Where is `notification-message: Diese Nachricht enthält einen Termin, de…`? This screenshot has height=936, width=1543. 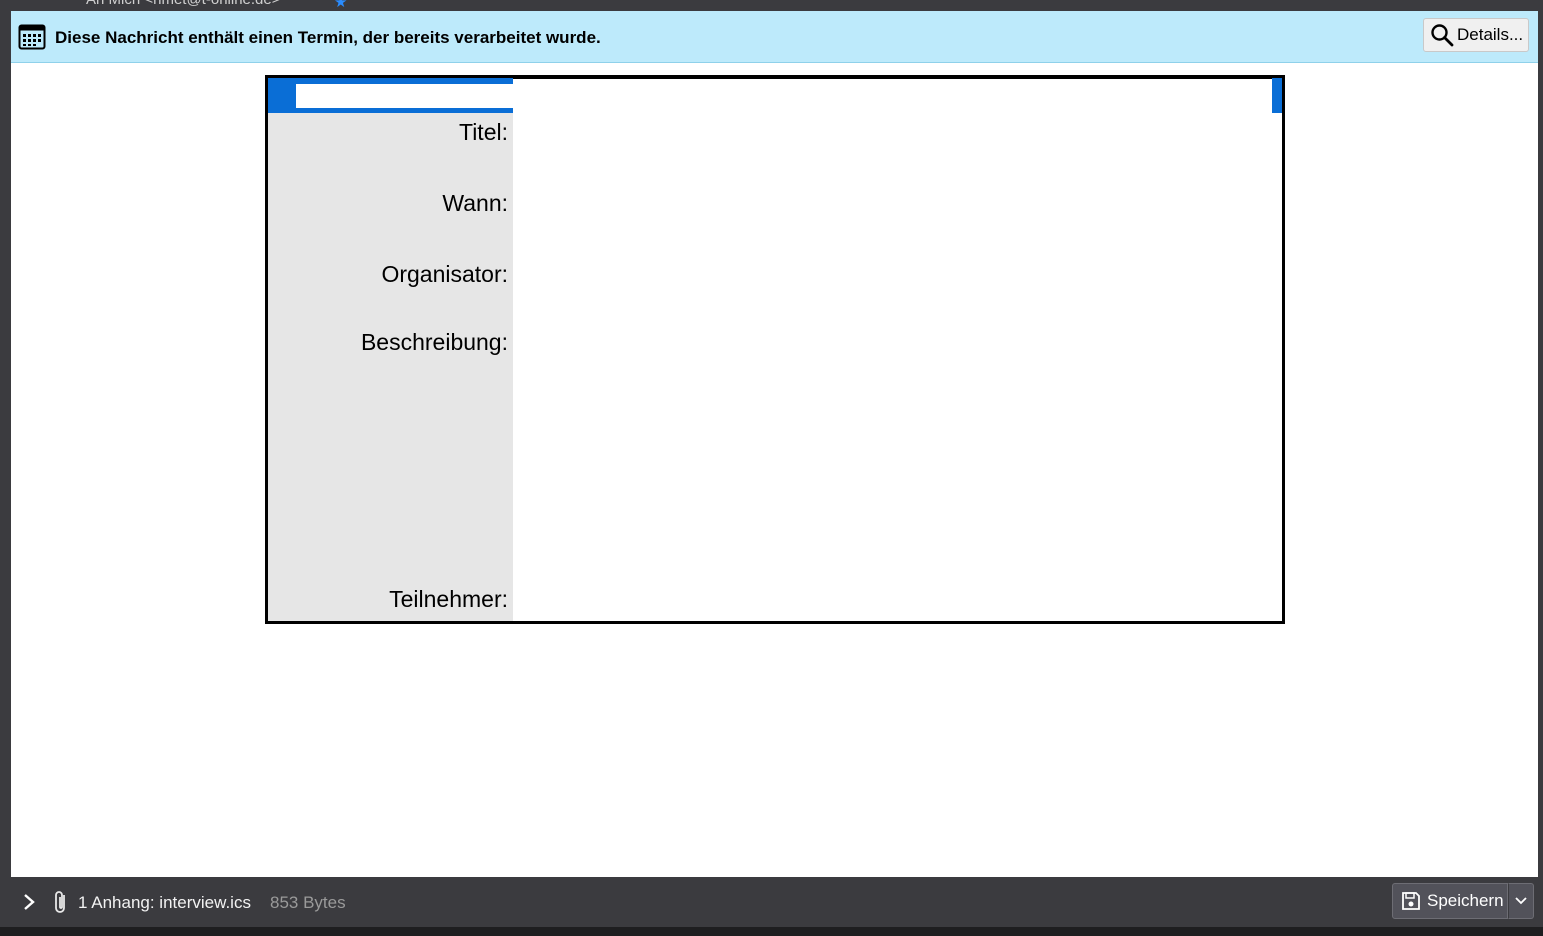 notification-message: Diese Nachricht enthält einen Termin, de… is located at coordinates (328, 37).